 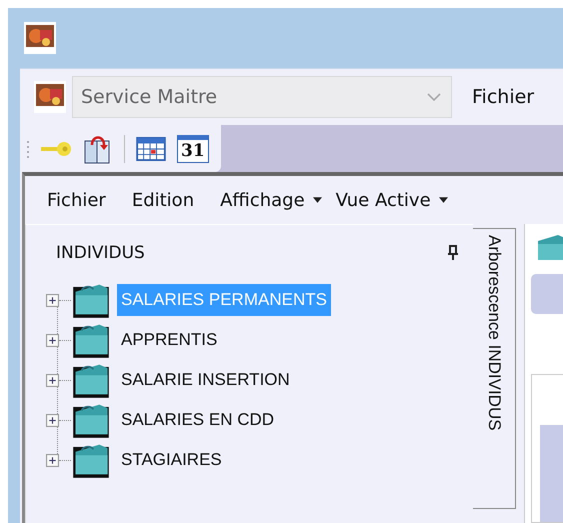 What do you see at coordinates (453, 252) in the screenshot?
I see `pin-icon` at bounding box center [453, 252].